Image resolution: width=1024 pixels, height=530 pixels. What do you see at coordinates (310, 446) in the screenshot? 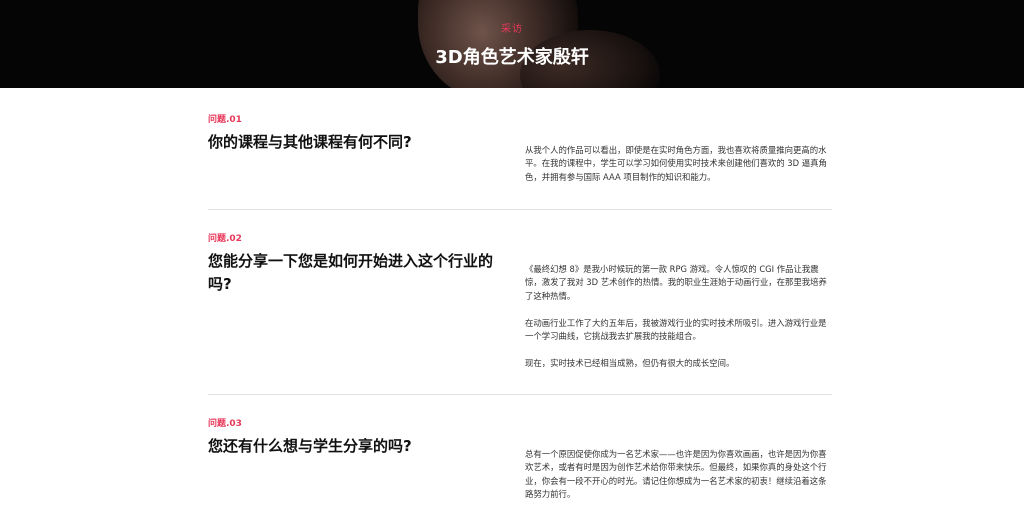
I see `question-title: 您还有什么想与学生分享的吗?` at bounding box center [310, 446].